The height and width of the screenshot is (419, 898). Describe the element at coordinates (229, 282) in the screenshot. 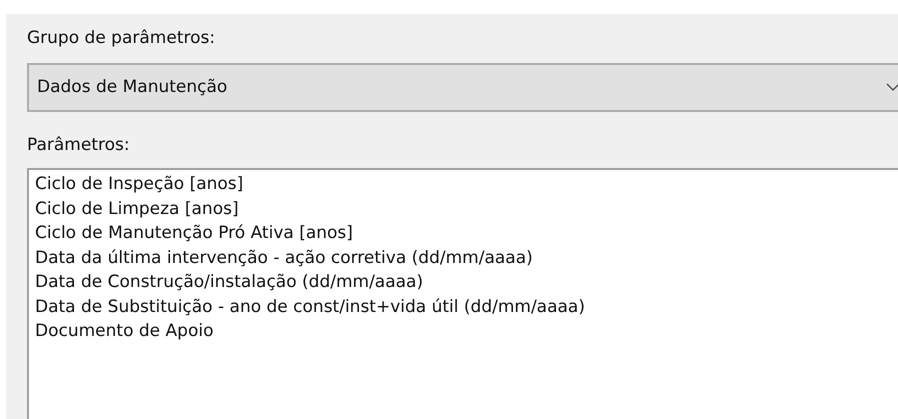

I see `list-item: Data de Construção/instalação (dd/mm/aaaa)` at that location.